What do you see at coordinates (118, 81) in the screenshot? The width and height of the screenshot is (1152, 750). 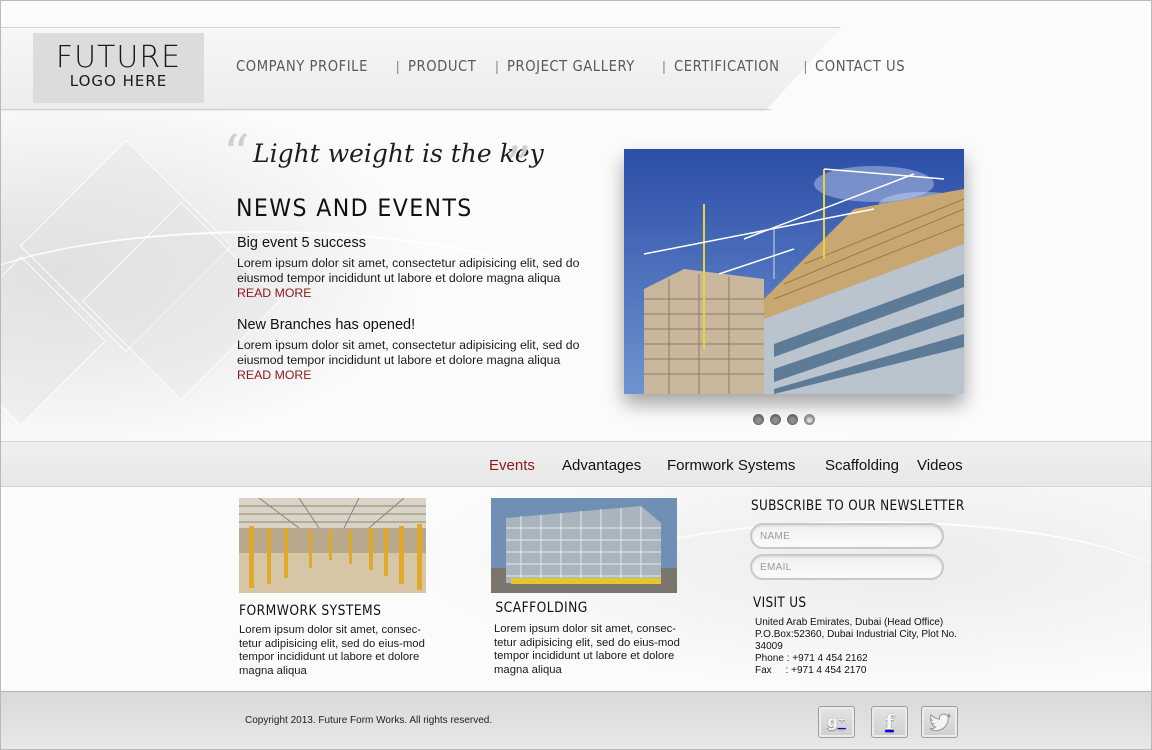 I see `logo-subtitle: LOGO HERE` at bounding box center [118, 81].